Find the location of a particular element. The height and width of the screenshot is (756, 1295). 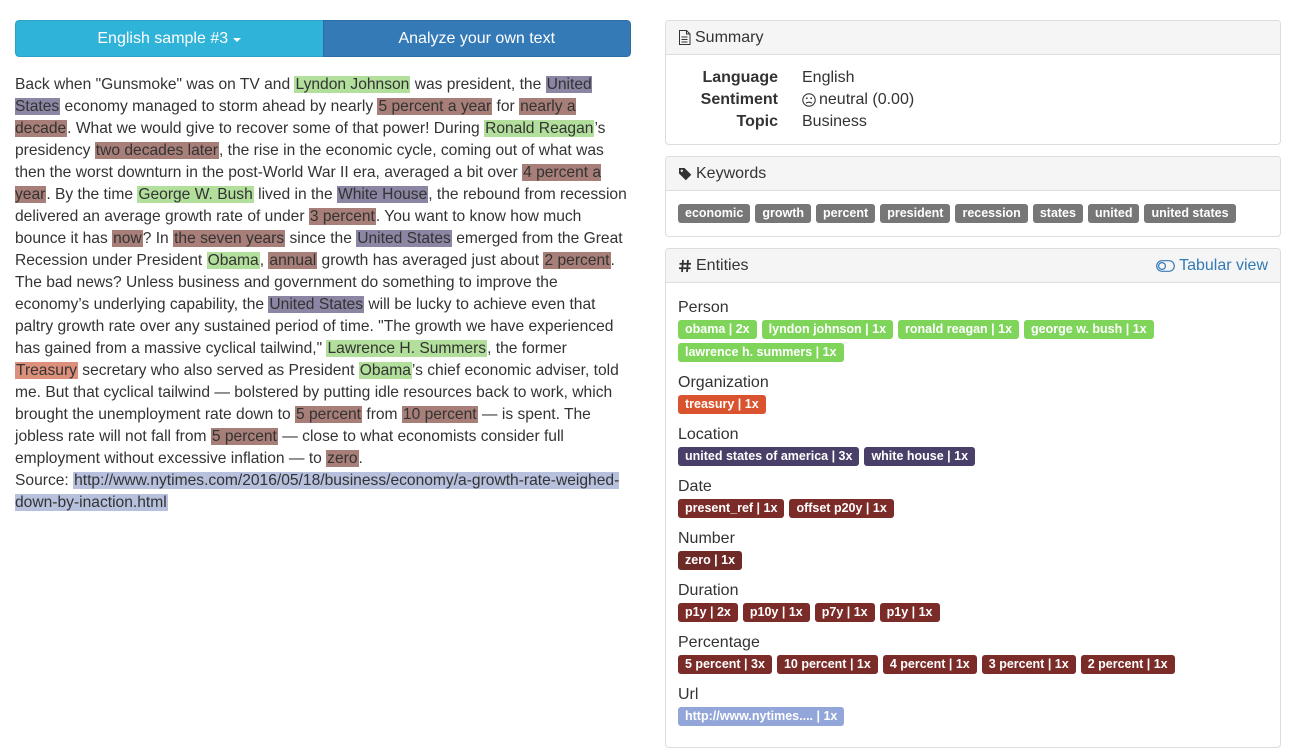

sample-dropdown-button: English sample #3 is located at coordinates (169, 38).